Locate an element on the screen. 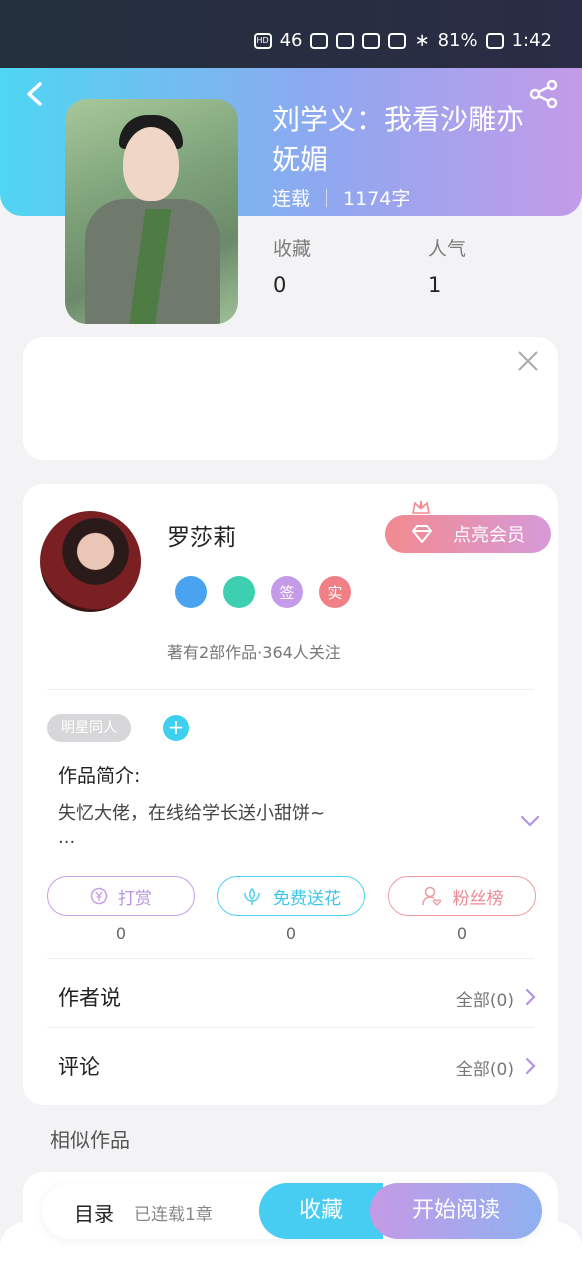 Image resolution: width=582 pixels, height=1280 pixels. vip-label: 点亮会员 is located at coordinates (489, 535).